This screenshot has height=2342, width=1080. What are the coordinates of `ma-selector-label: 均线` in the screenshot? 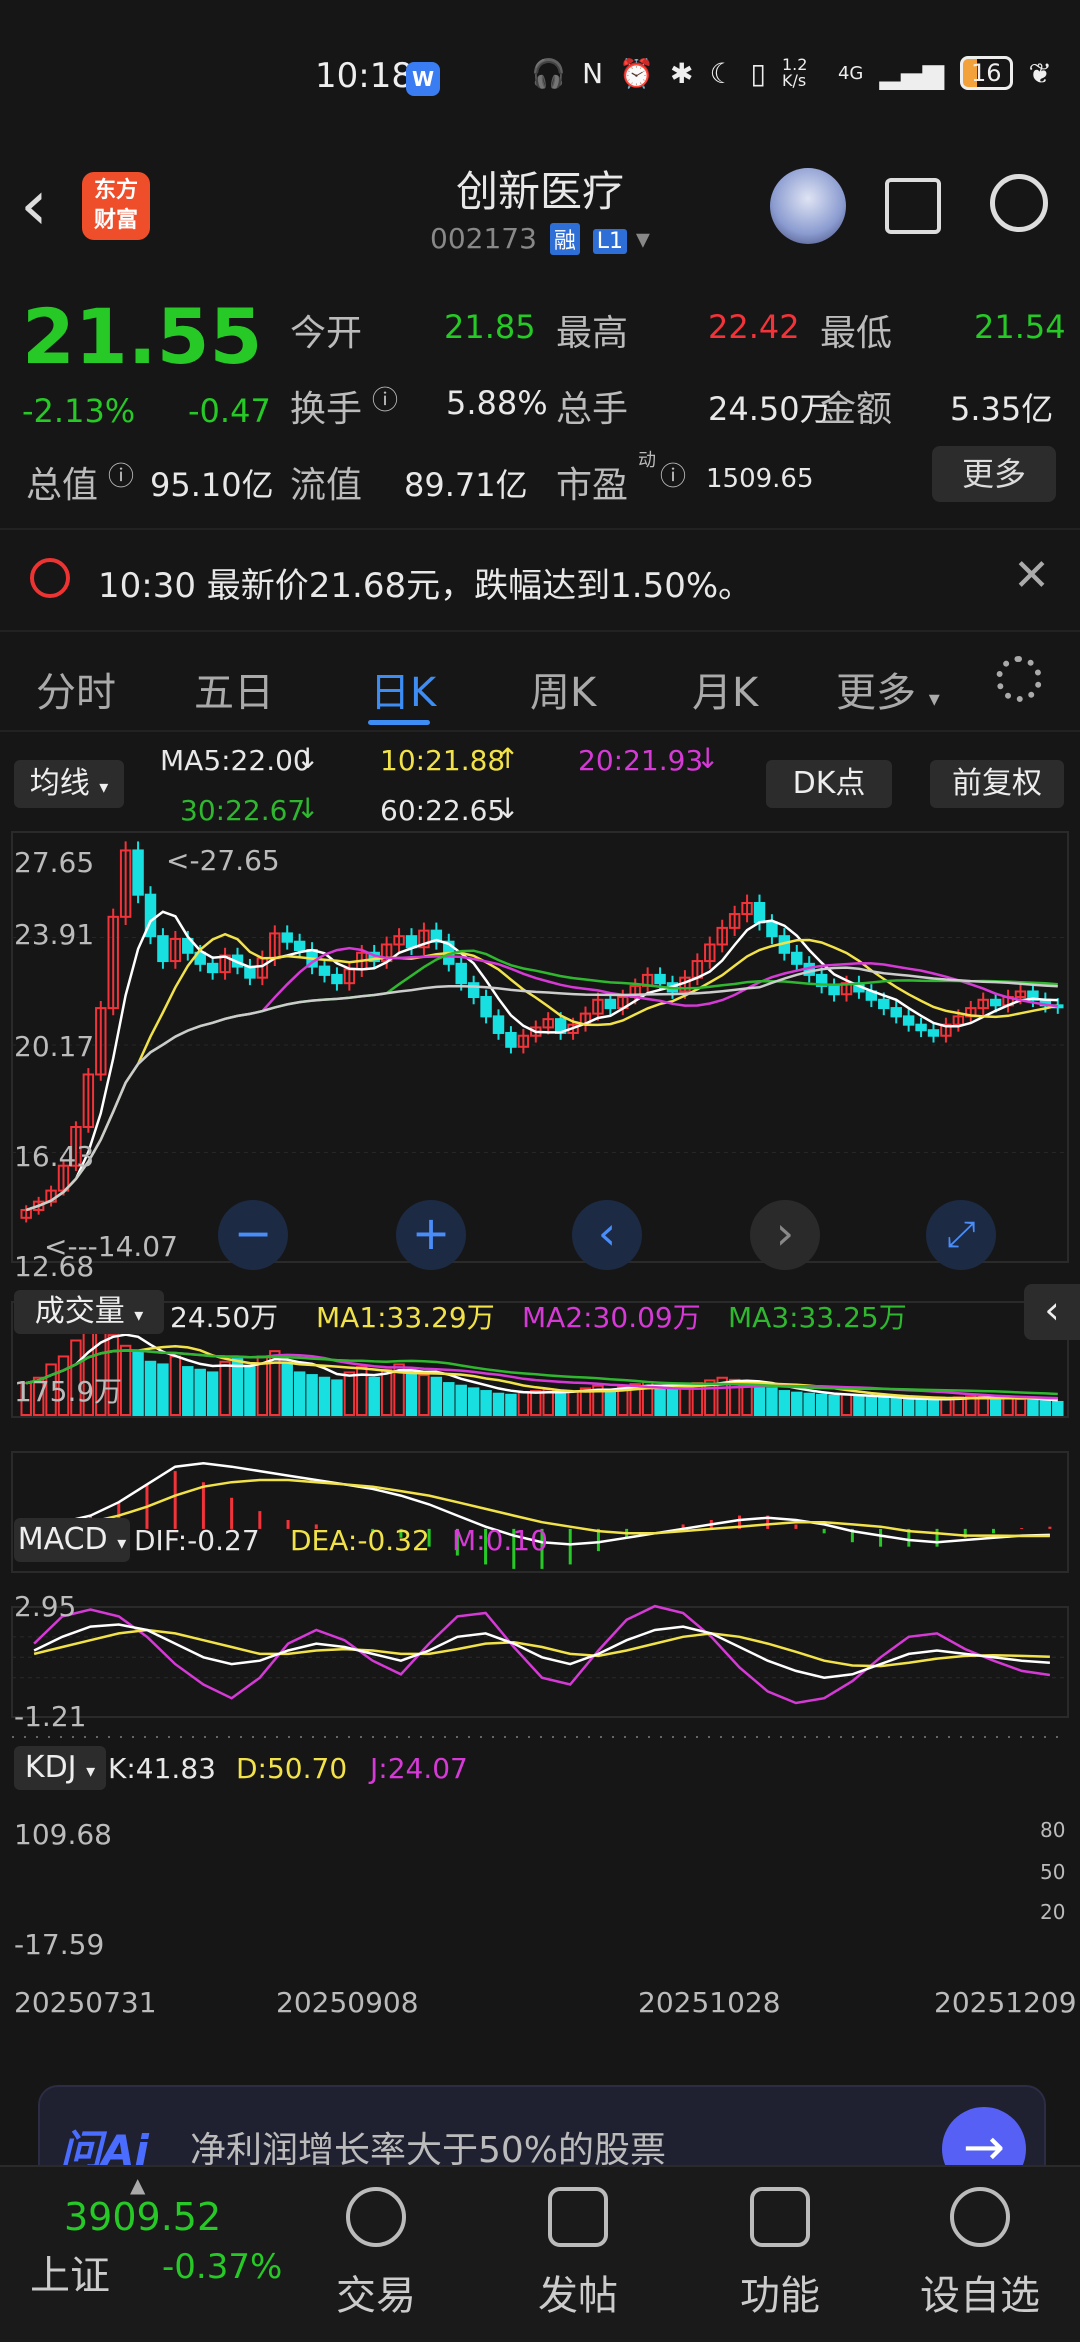 It's located at (59, 783).